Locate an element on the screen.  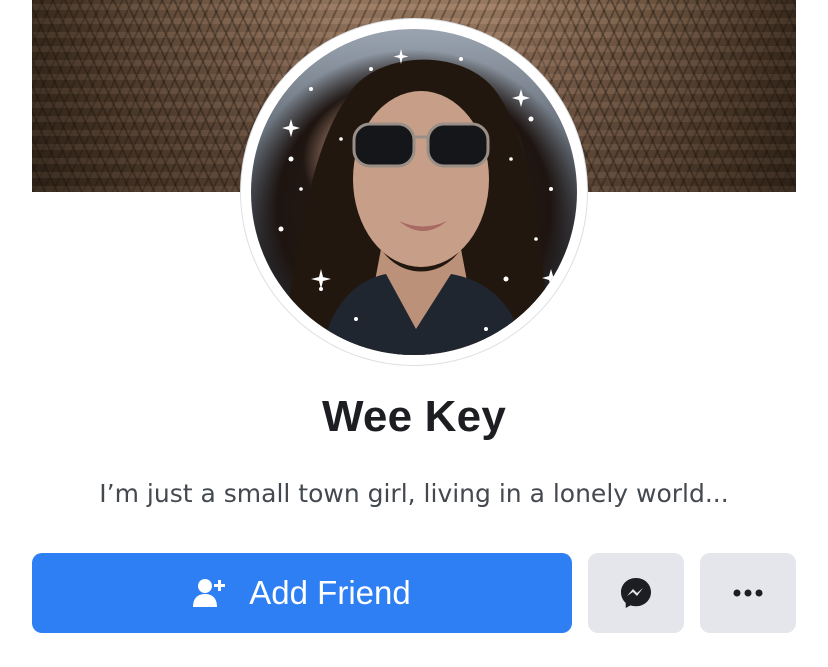
add-friend-button: Add Friend is located at coordinates (302, 593).